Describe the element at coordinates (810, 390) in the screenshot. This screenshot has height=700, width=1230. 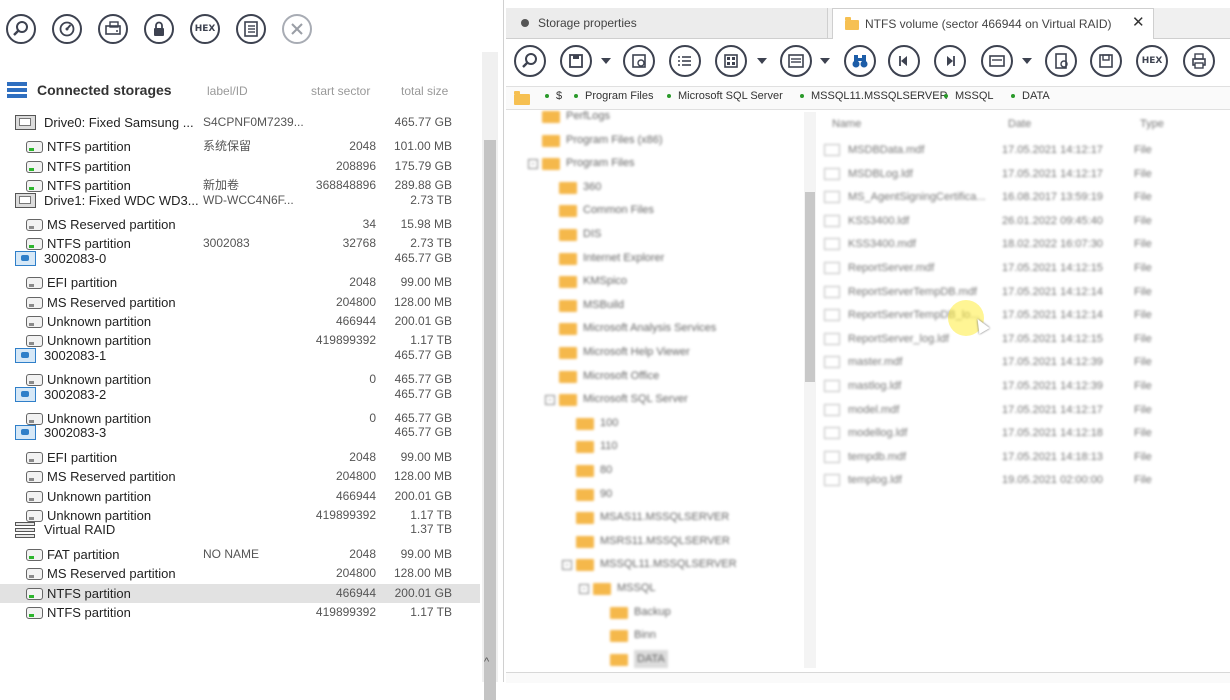
I see `folder-tree-scrollbar` at that location.